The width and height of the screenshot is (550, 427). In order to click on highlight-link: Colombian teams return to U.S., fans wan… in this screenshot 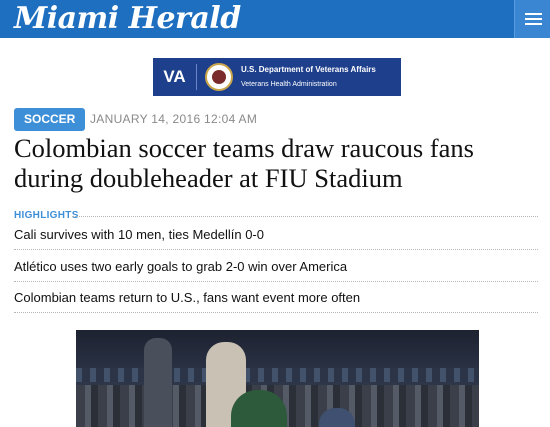, I will do `click(276, 298)`.